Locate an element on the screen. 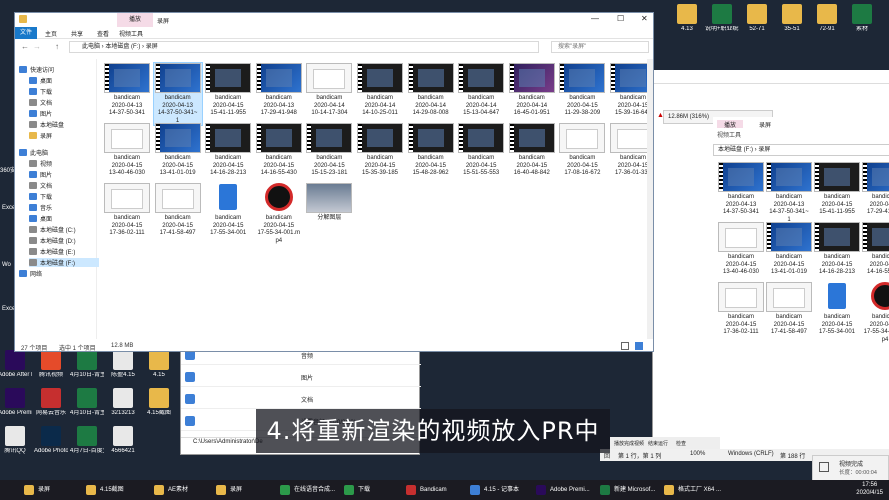  desktop-icon: 4566421 is located at coordinates (123, 440).